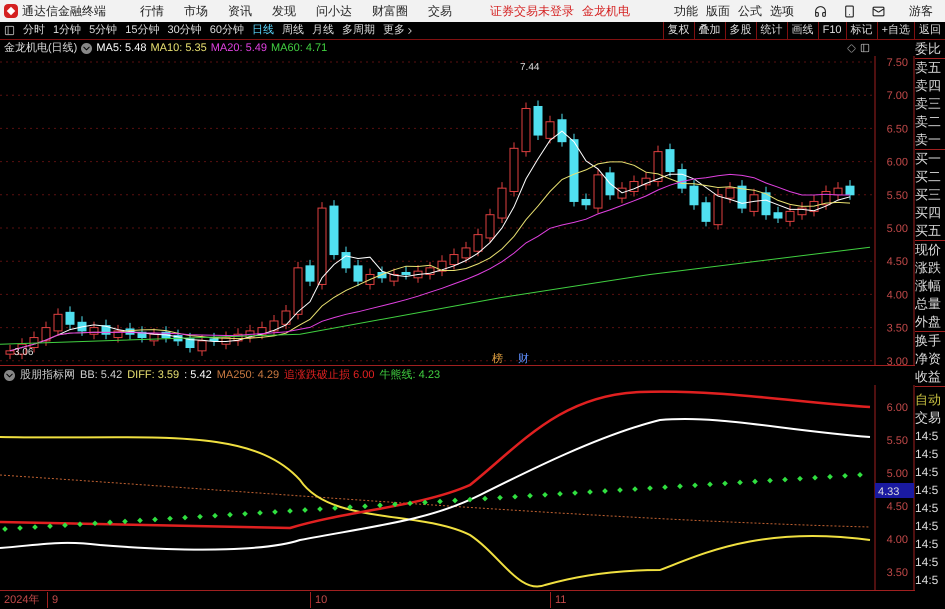  I want to click on panel-icon, so click(865, 48).